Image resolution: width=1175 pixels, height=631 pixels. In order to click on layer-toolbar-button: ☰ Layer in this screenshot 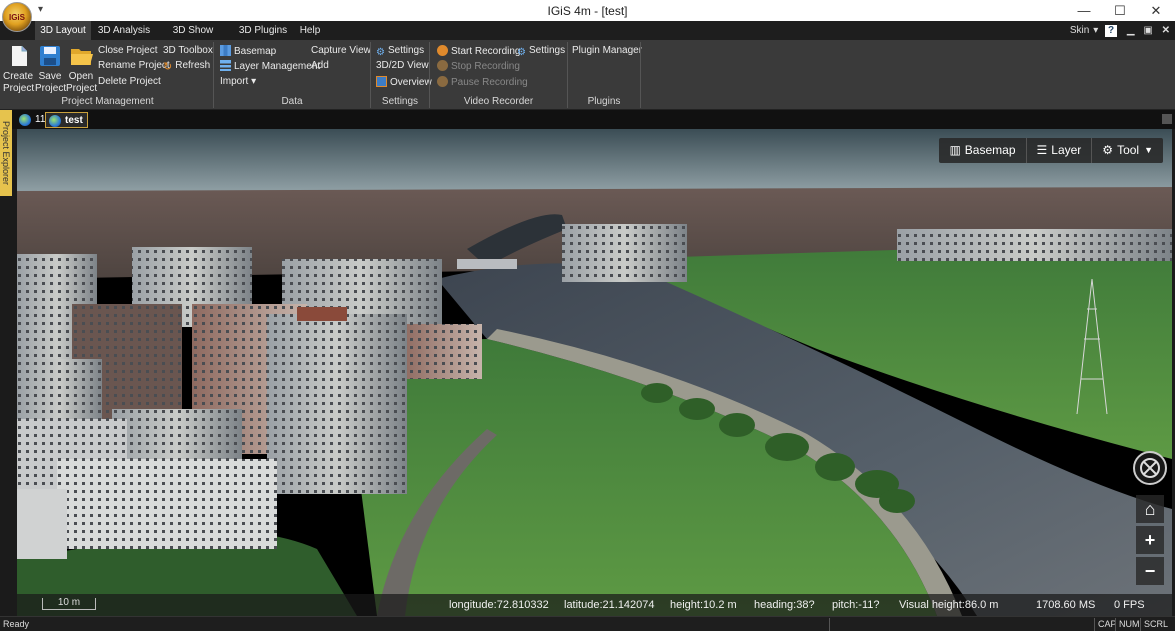, I will do `click(1058, 150)`.